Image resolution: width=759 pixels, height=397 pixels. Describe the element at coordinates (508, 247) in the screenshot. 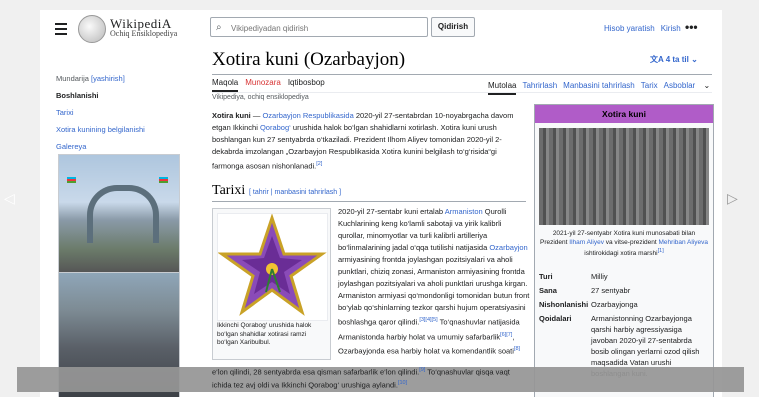

I see `link-azerbaijan: Ozarbayjon` at that location.